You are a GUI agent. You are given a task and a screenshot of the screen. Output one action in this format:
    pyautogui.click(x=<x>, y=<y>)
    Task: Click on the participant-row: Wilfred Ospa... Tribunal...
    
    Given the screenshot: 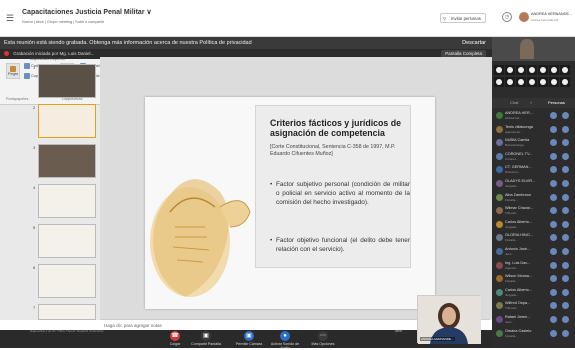 What is the action you would take?
    pyautogui.click(x=533, y=306)
    